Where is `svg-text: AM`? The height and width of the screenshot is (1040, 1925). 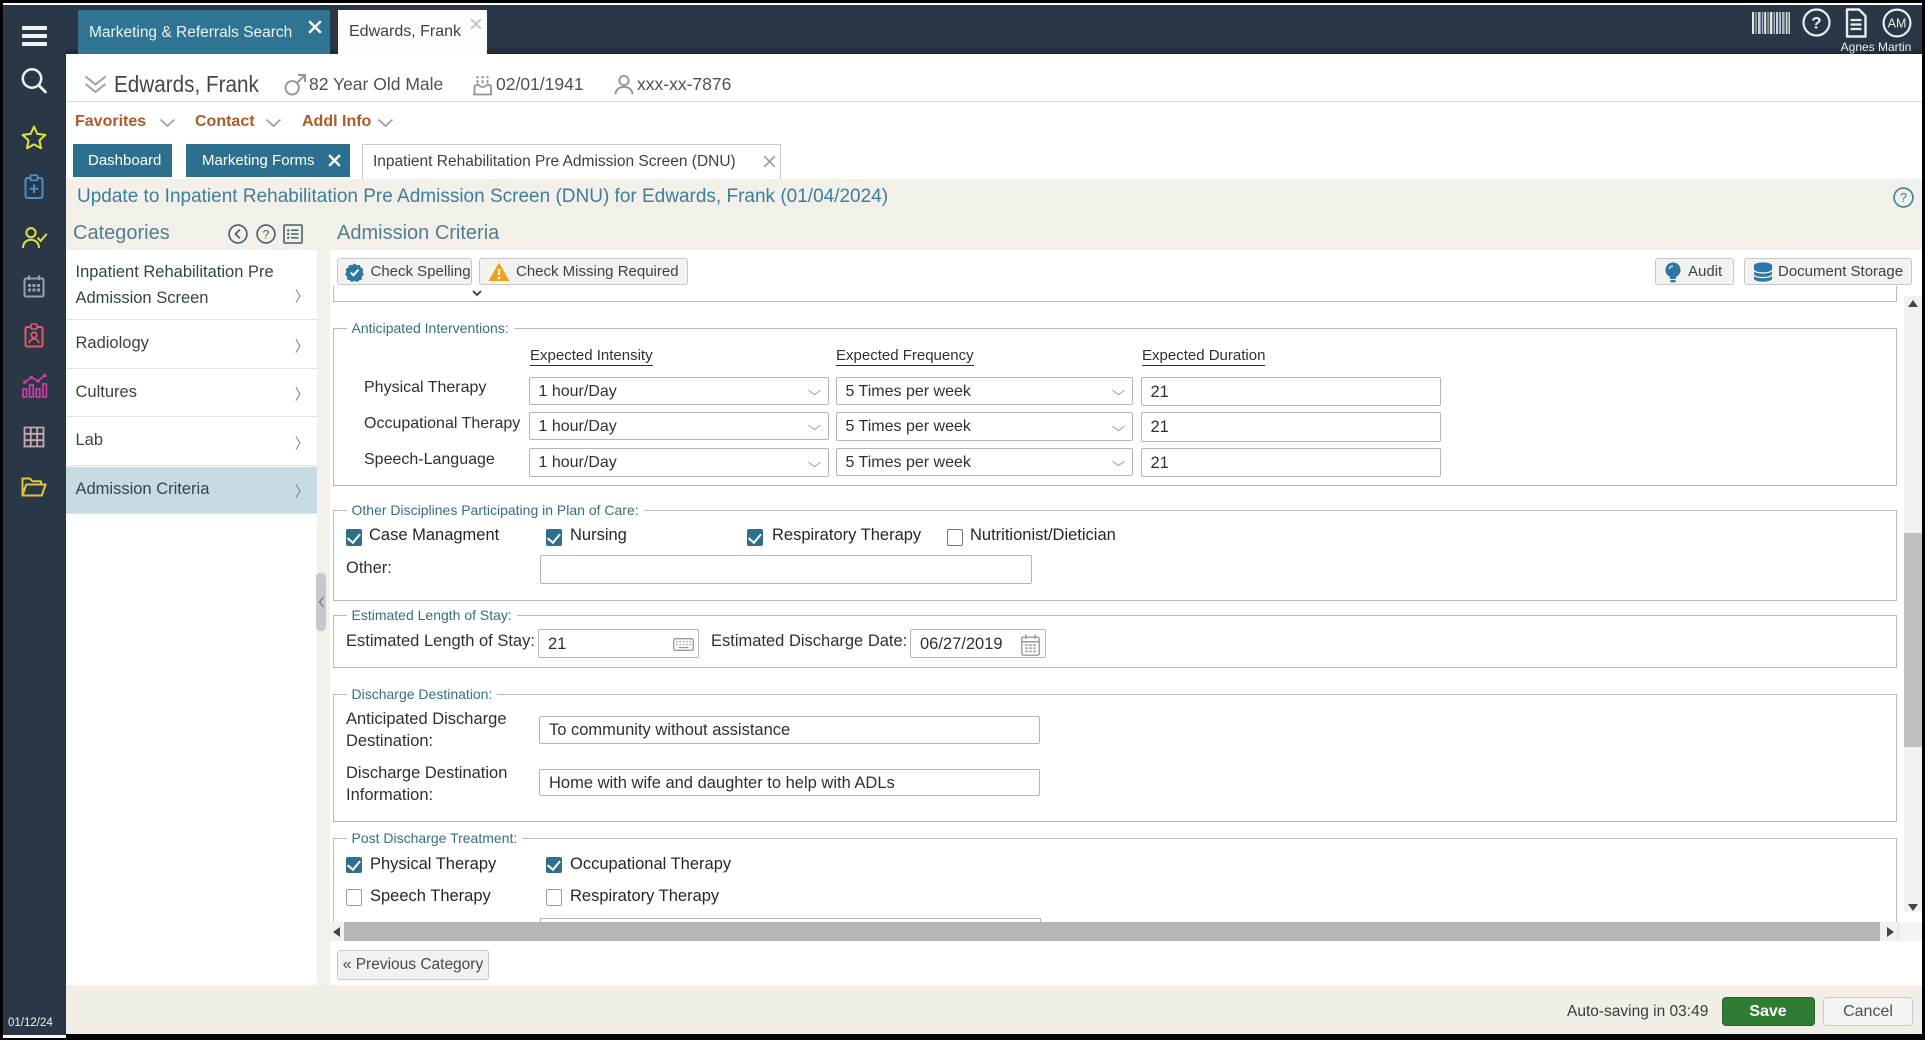 svg-text: AM is located at coordinates (1897, 24).